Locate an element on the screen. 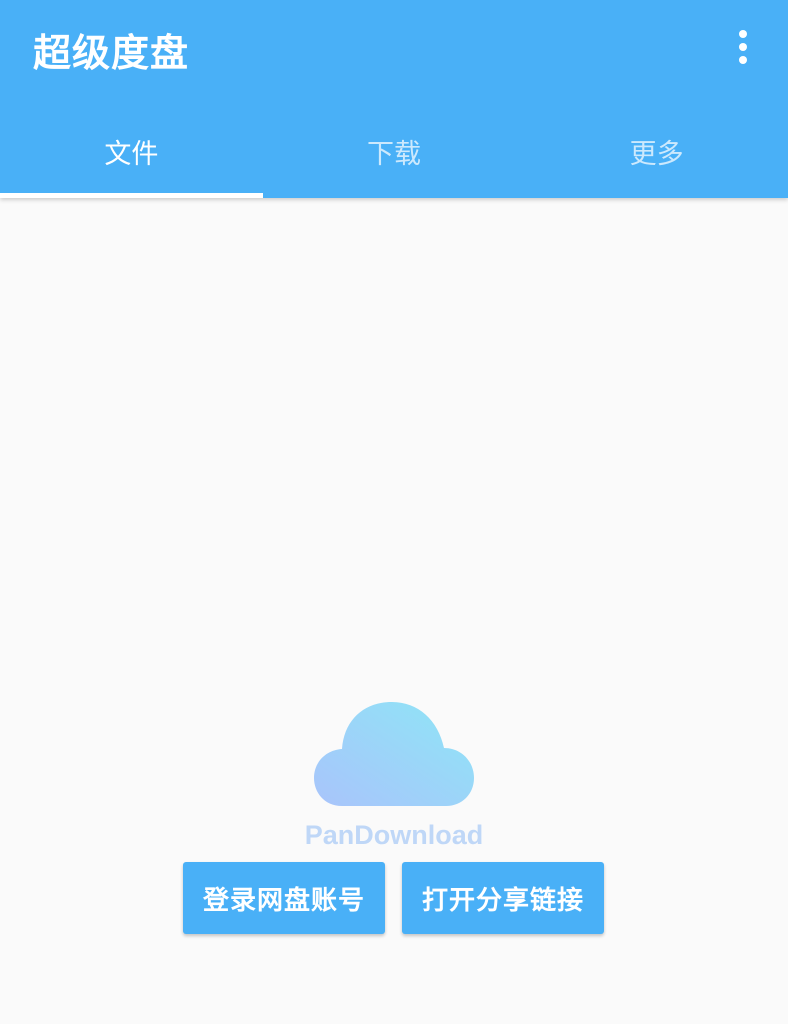 Image resolution: width=788 pixels, height=1024 pixels. tab-files: 文件 is located at coordinates (131, 153).